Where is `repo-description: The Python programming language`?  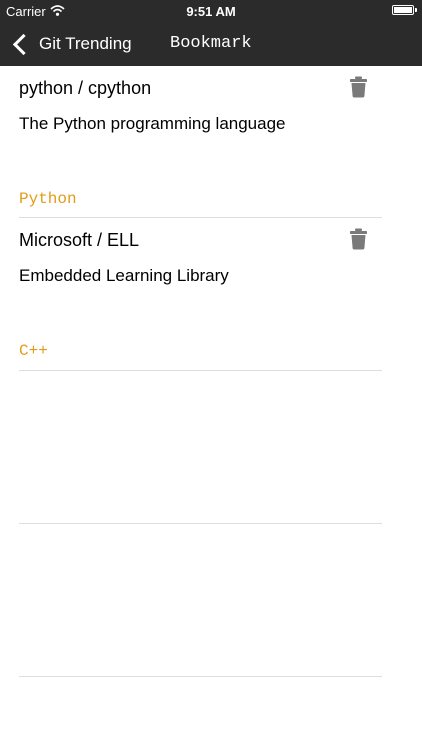
repo-description: The Python programming language is located at coordinates (152, 123).